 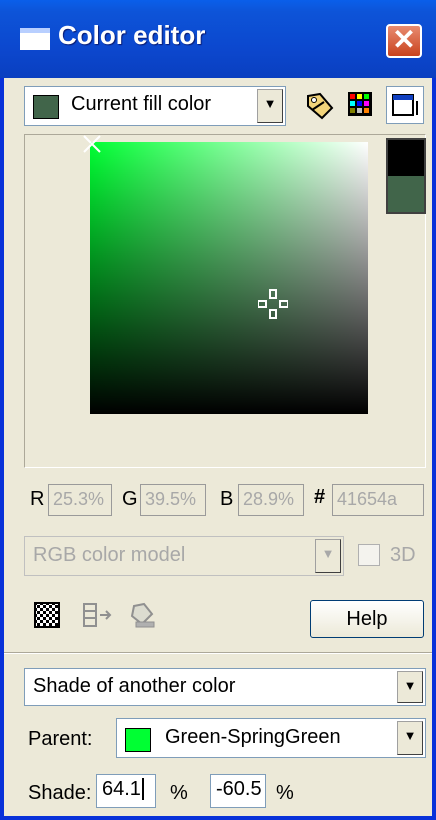 I want to click on color-target-select: Current fill color ▼, so click(x=155, y=106).